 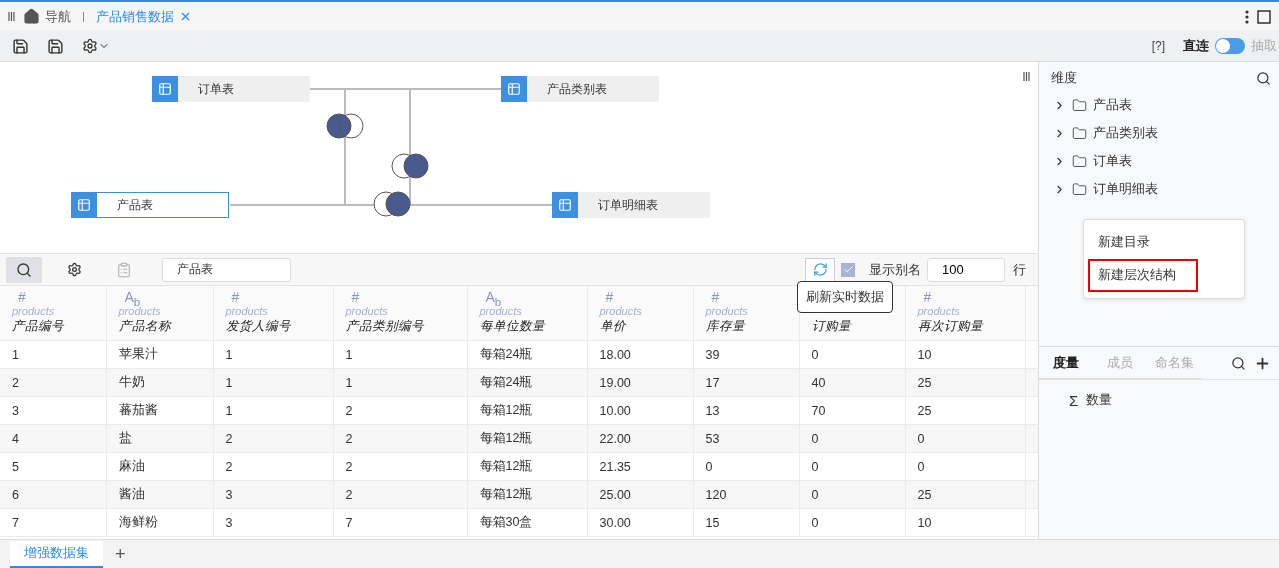 I want to click on column-header: 每单位数量, so click(x=512, y=326).